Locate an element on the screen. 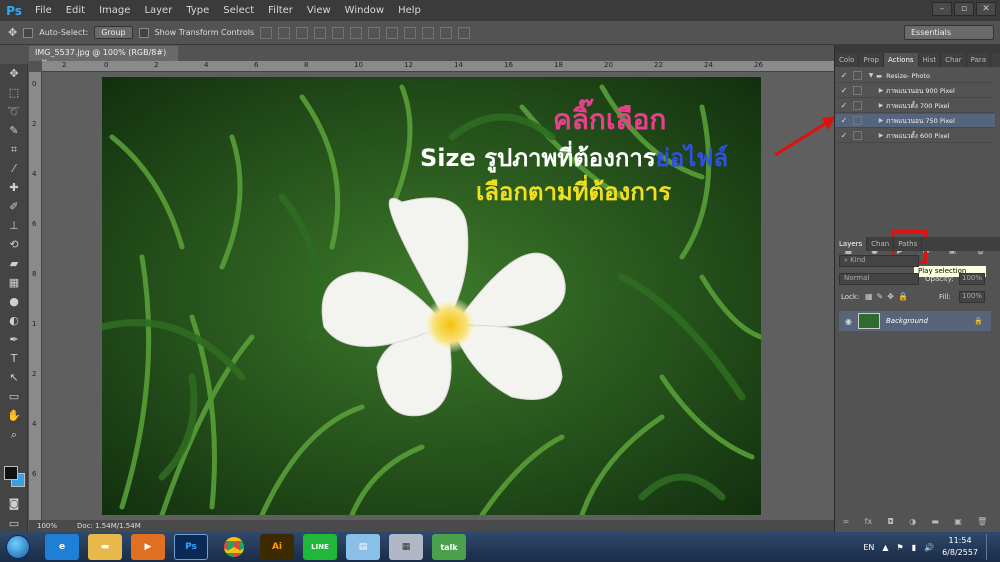 The height and width of the screenshot is (562, 1000). taskbar-media-player: ▶ is located at coordinates (148, 547).